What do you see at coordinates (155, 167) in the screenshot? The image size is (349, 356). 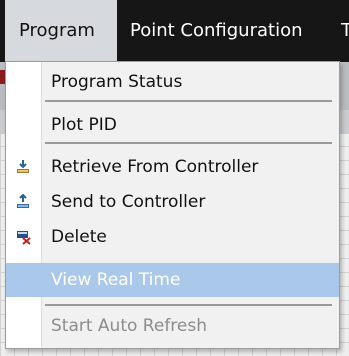 I see `menu-item-label: Retrieve From Controller` at bounding box center [155, 167].